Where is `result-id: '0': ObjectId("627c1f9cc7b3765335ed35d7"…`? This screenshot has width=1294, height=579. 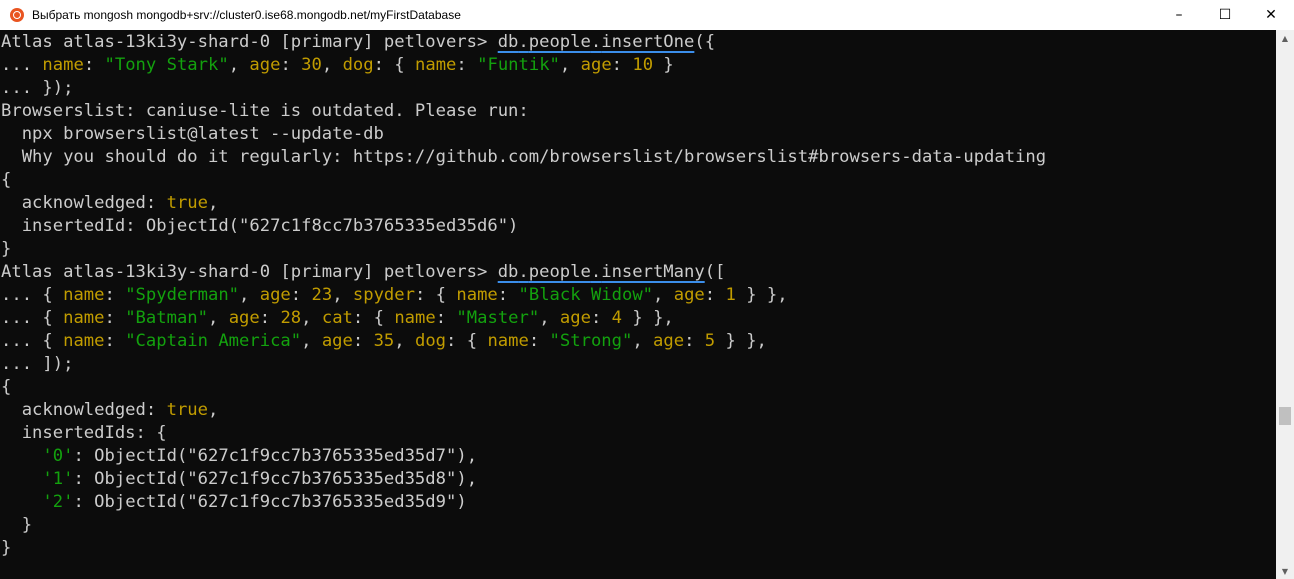 result-id: '0': ObjectId("627c1f9cc7b3765335ed35d7"… is located at coordinates (260, 456).